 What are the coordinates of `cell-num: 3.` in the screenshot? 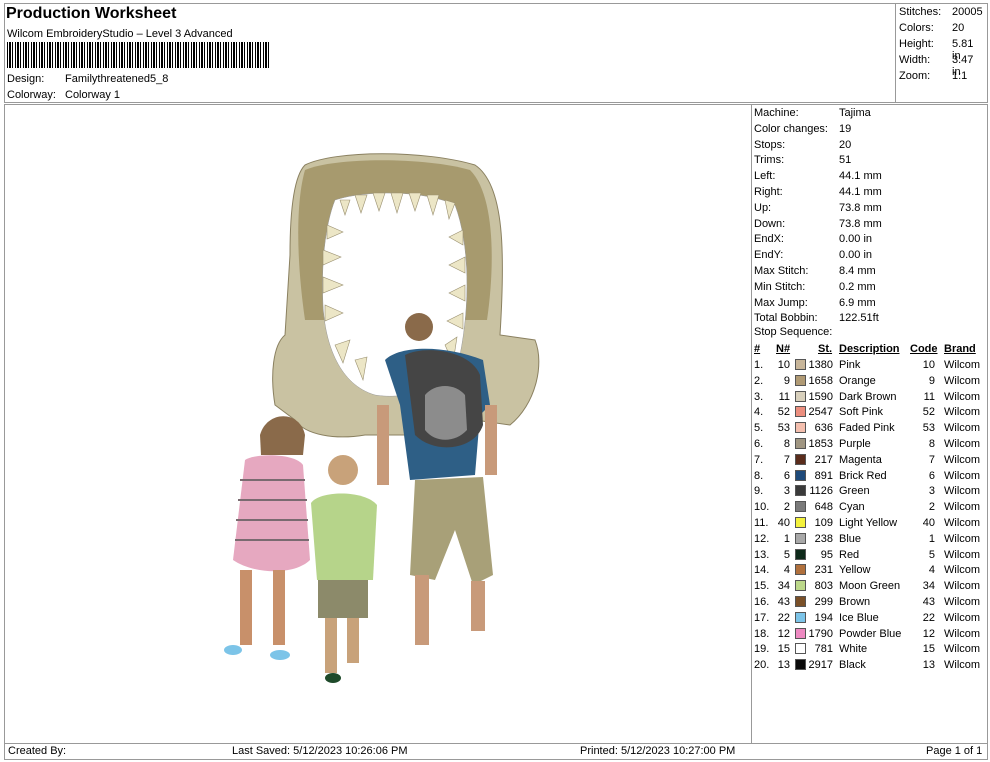 It's located at (759, 396).